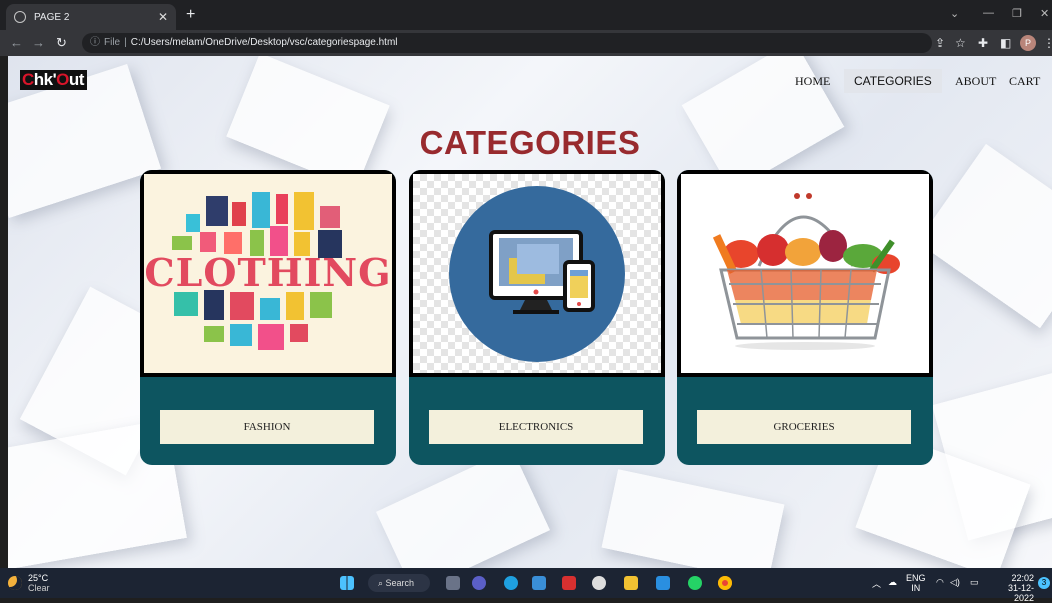 The width and height of the screenshot is (1052, 603). I want to click on chevron-down-icon: ⌄, so click(954, 13).